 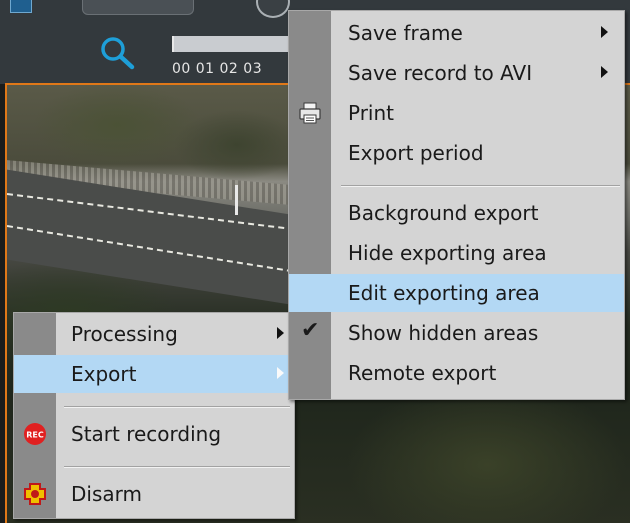 I want to click on menu-item-processing: Processing, so click(x=154, y=334).